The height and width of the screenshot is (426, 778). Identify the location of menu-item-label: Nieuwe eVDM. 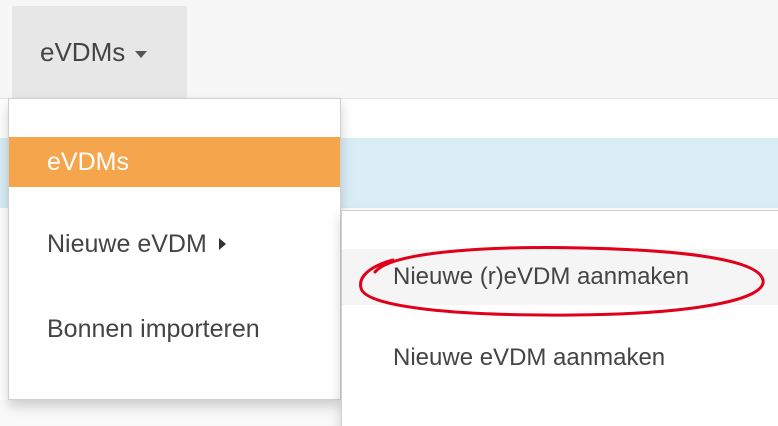
(127, 243).